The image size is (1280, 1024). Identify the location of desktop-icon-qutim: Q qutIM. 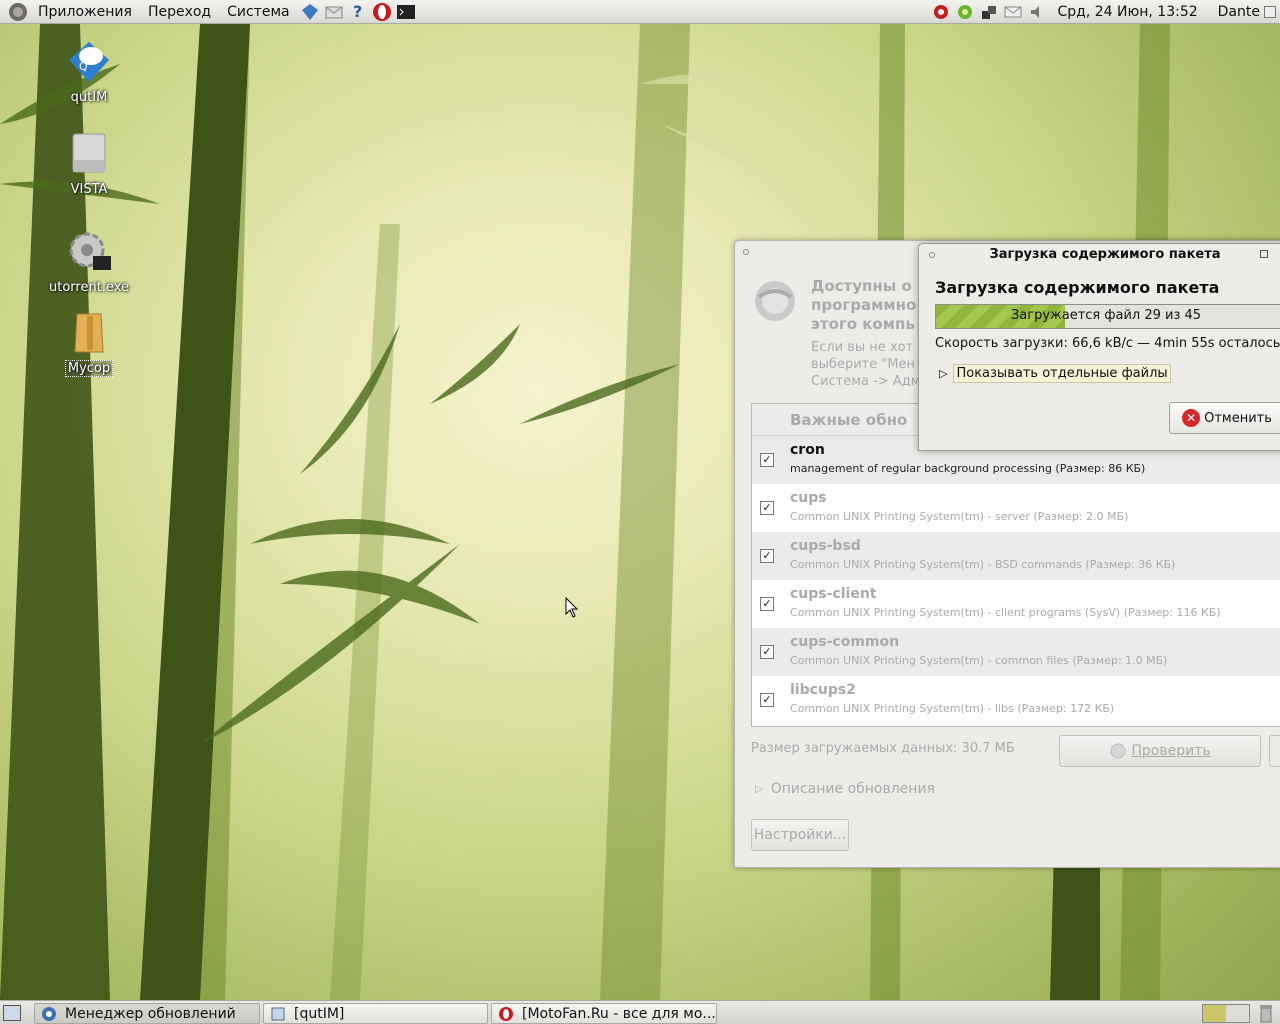
(89, 71).